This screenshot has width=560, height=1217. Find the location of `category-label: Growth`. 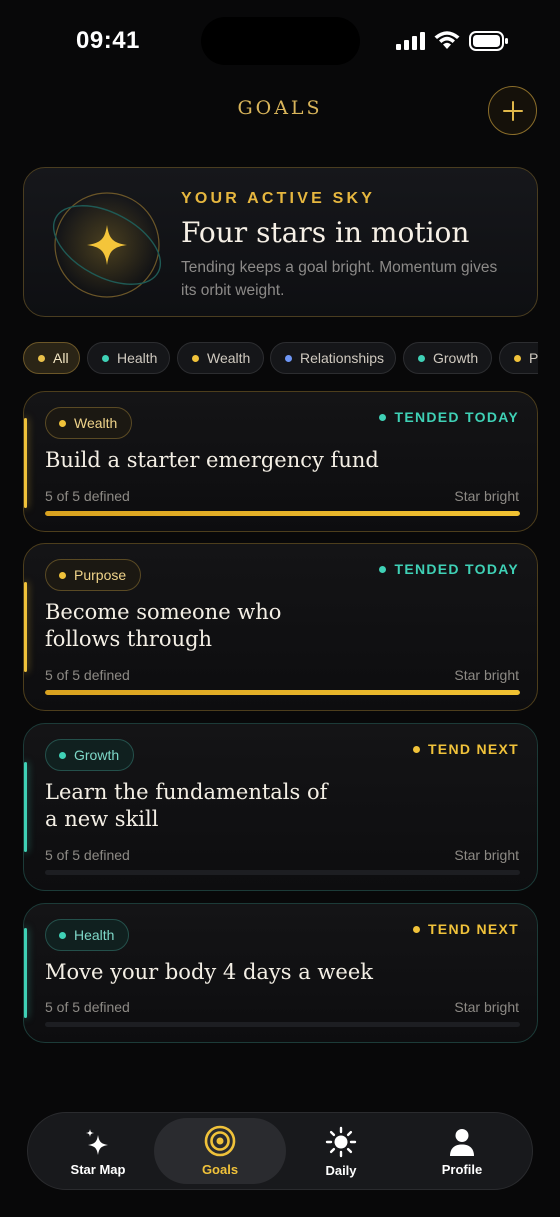

category-label: Growth is located at coordinates (97, 755).